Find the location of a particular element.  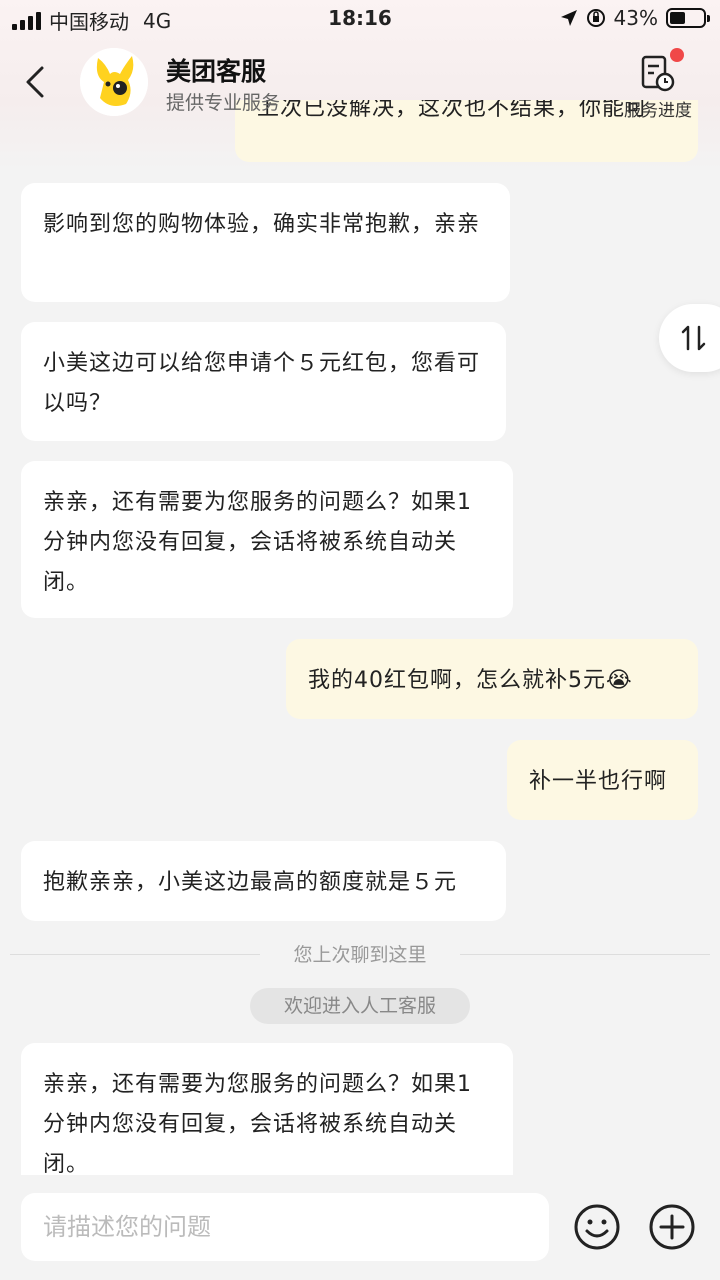

up-down-arrows-icon is located at coordinates (693, 338).